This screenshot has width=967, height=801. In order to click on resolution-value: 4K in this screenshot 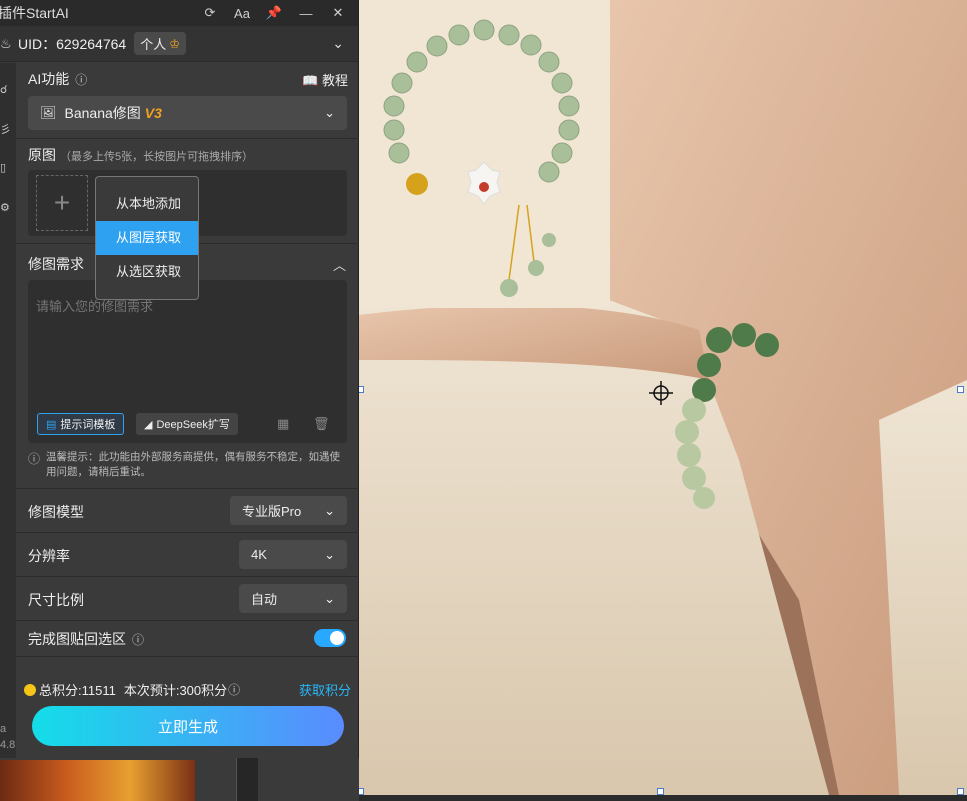, I will do `click(259, 554)`.